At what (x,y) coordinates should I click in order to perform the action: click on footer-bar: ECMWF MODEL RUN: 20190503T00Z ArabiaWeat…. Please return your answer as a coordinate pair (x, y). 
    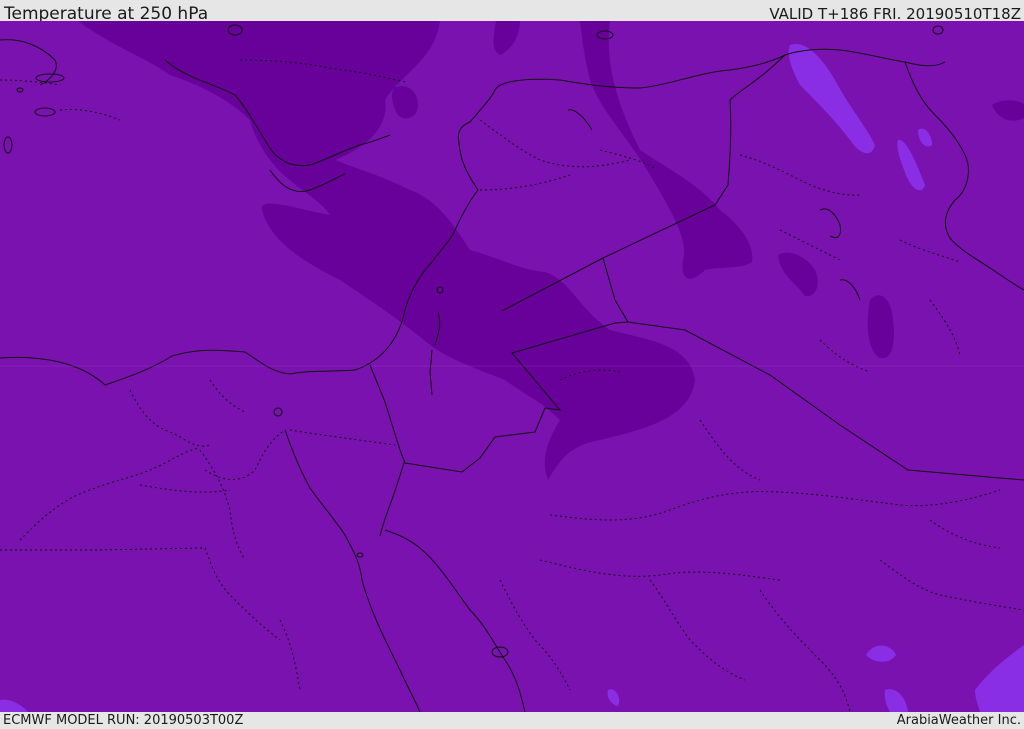
    Looking at the image, I should click on (512, 720).